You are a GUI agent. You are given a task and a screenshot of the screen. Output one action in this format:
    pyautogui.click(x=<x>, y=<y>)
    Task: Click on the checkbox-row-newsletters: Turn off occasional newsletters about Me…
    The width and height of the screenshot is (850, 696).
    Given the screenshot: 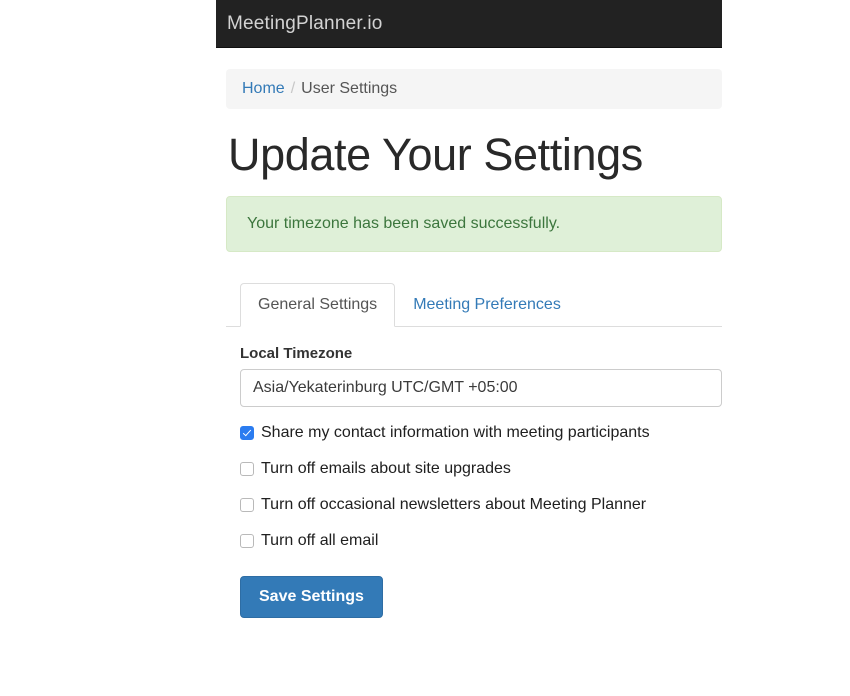 What is the action you would take?
    pyautogui.click(x=481, y=505)
    